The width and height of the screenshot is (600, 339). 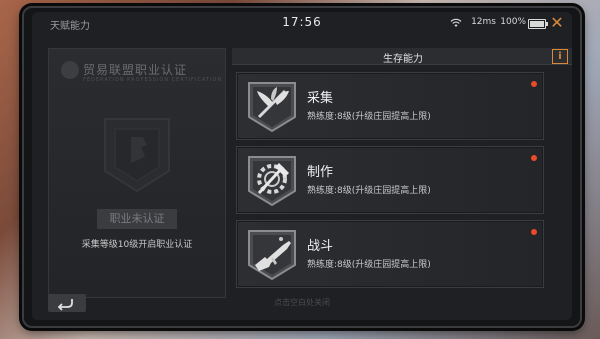 What do you see at coordinates (272, 107) in the screenshot?
I see `leaf-sickle-icon` at bounding box center [272, 107].